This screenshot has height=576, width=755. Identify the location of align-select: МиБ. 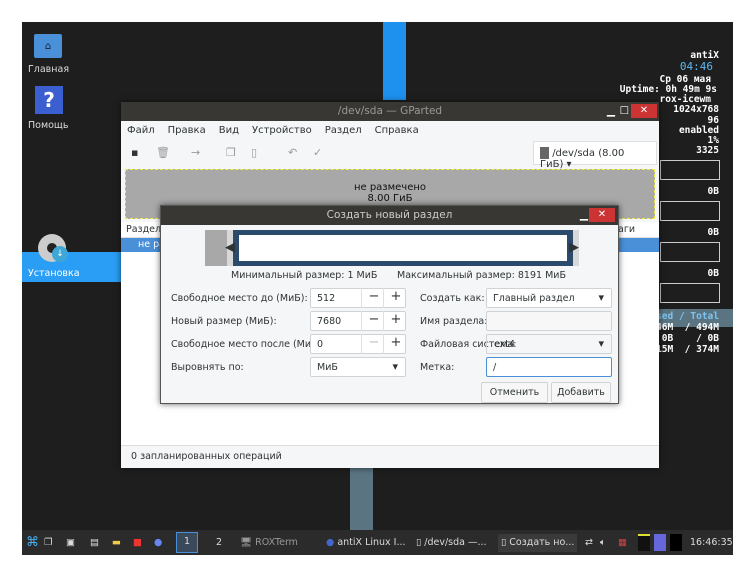
(358, 367).